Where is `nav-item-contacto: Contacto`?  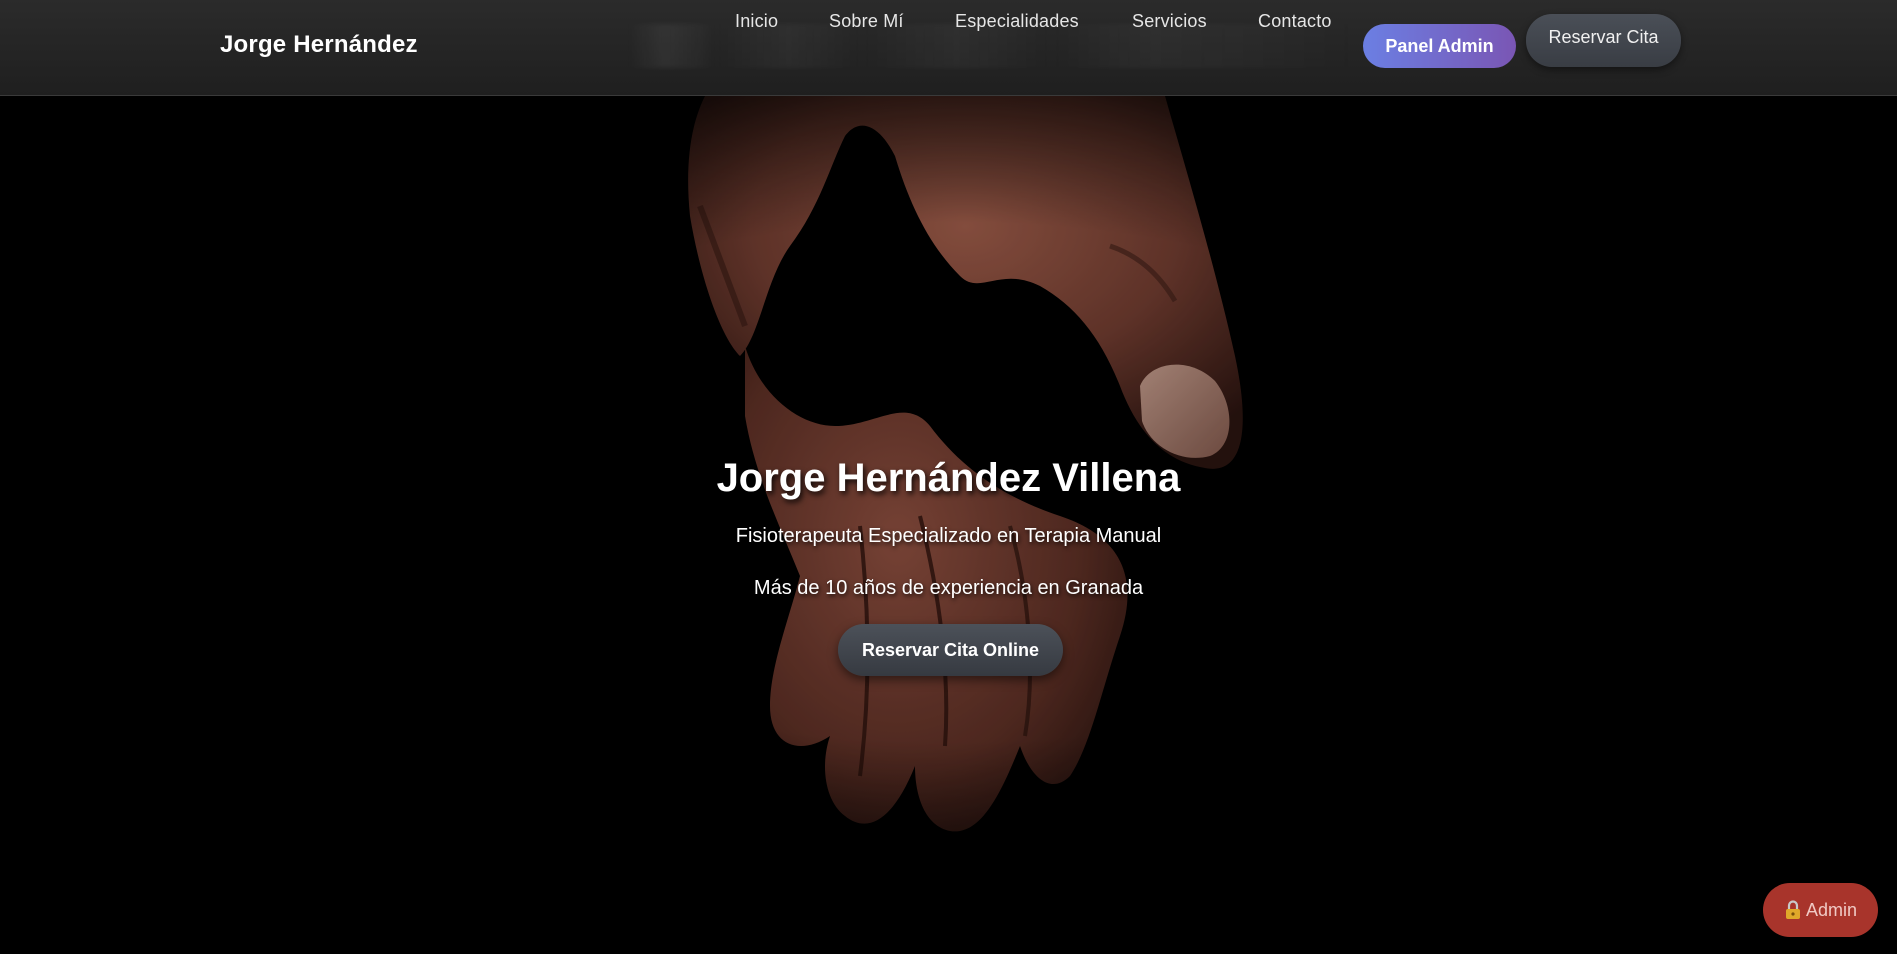
nav-item-contacto: Contacto is located at coordinates (1295, 21).